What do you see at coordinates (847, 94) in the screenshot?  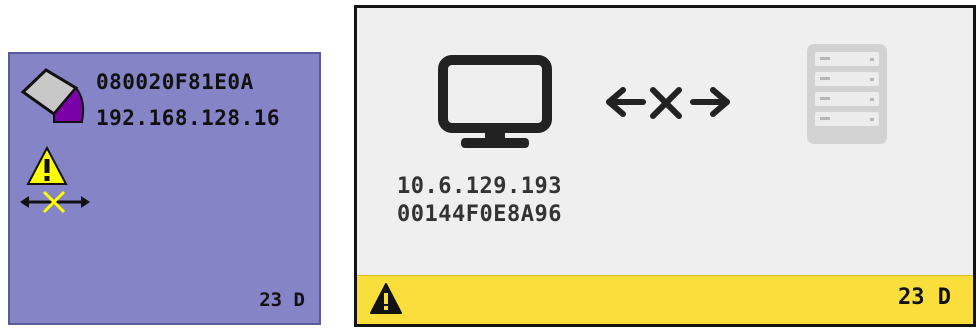 I see `server-icon` at bounding box center [847, 94].